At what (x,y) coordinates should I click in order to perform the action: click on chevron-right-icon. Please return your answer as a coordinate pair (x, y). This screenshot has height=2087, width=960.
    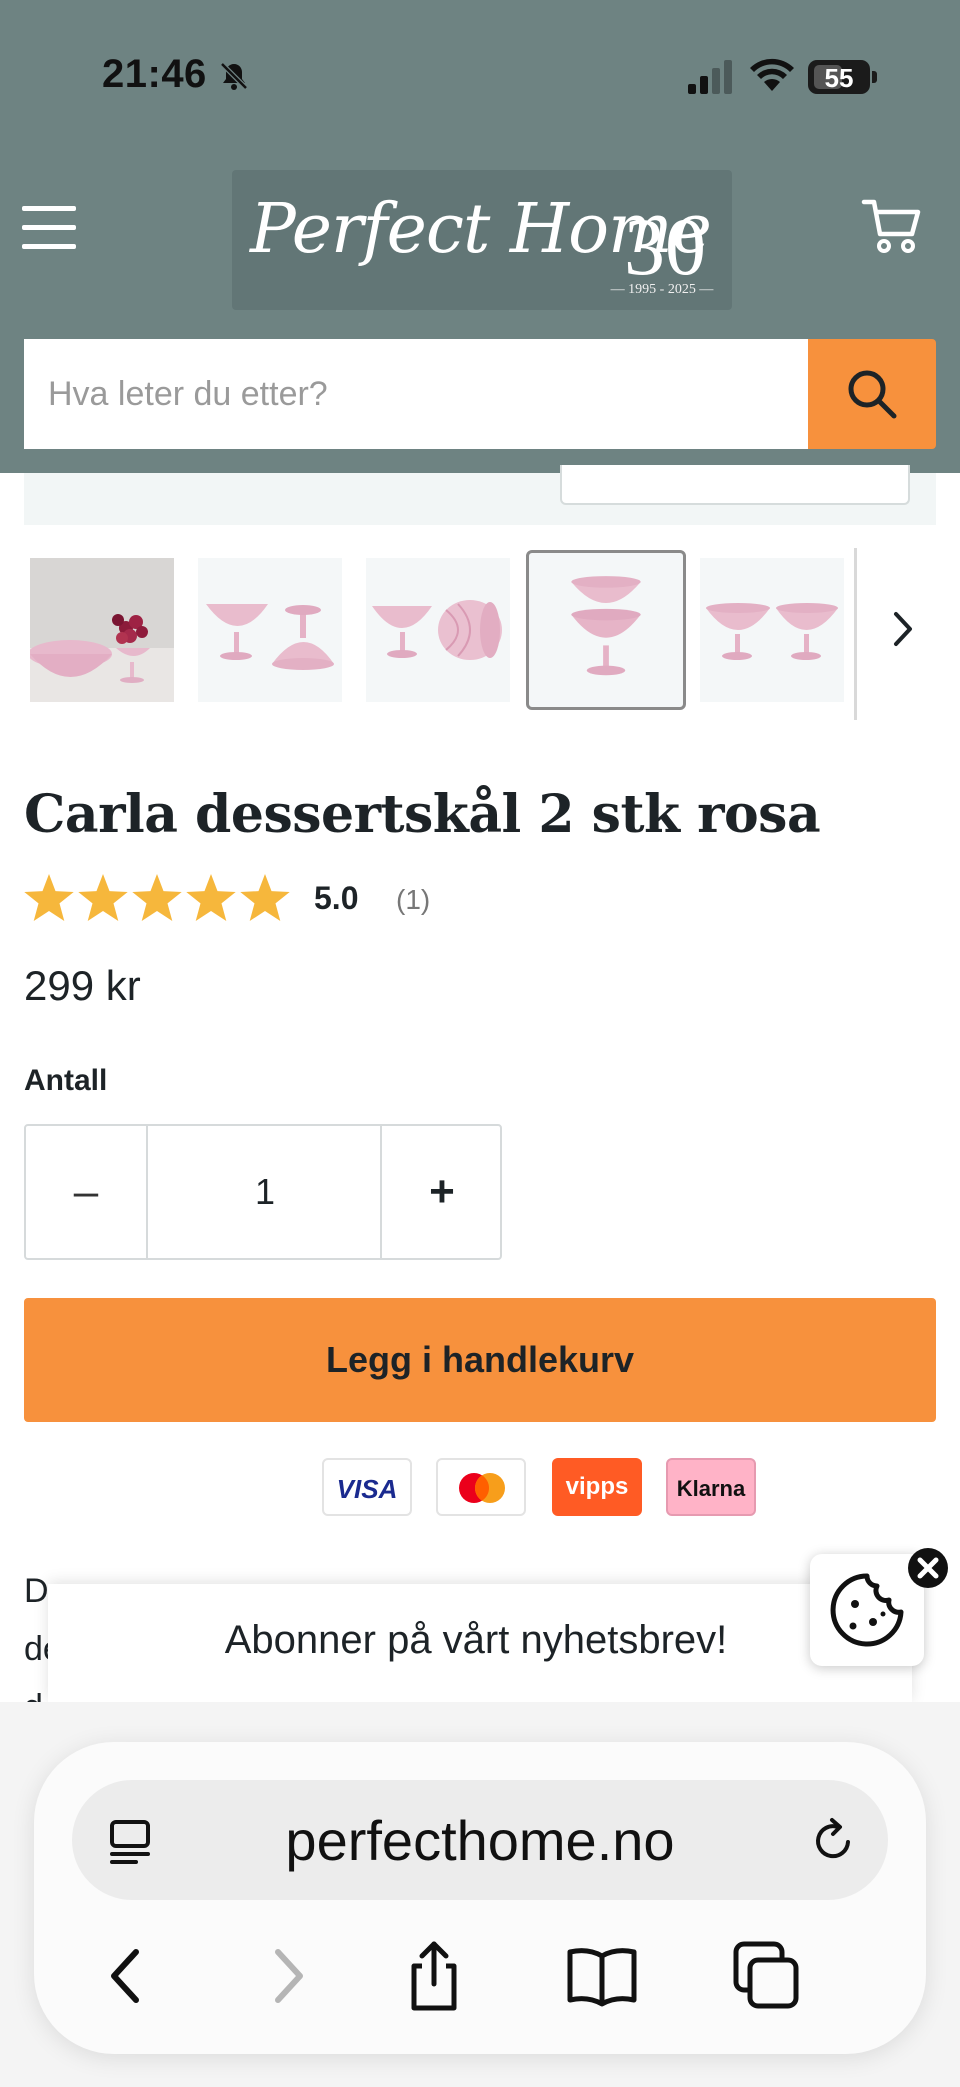
    Looking at the image, I should click on (904, 629).